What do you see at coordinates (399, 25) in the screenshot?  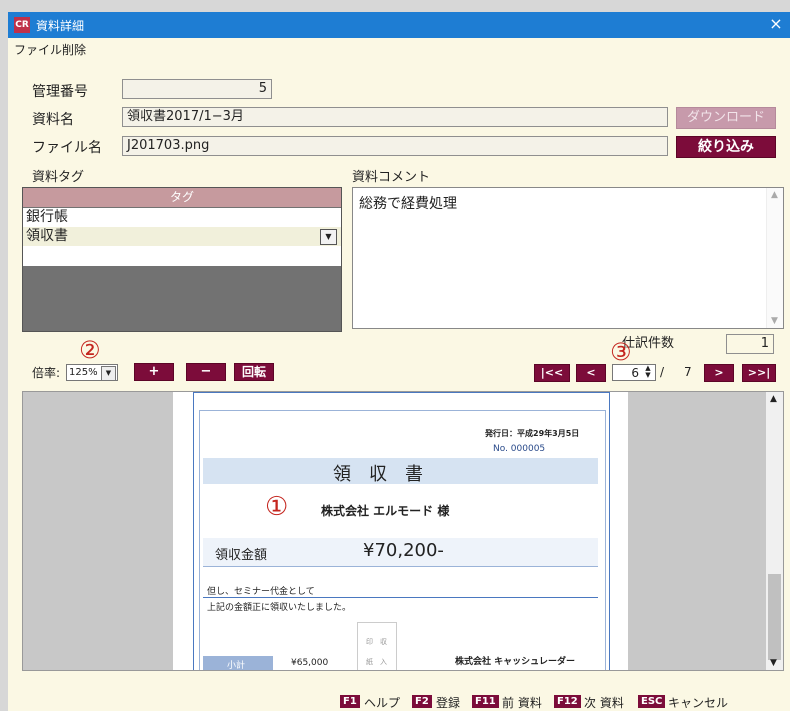 I see `title-bar: CR 資料詳細 ×` at bounding box center [399, 25].